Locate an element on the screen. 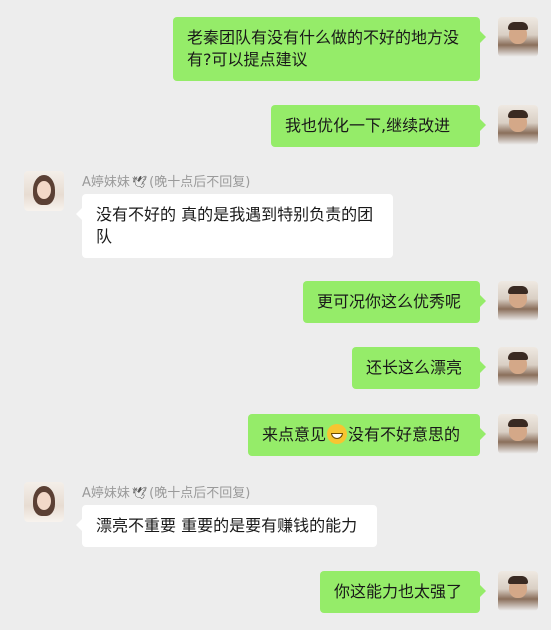 This screenshot has height=630, width=551. message-bubble-me: 我也优化一下,继续改进 is located at coordinates (378, 126).